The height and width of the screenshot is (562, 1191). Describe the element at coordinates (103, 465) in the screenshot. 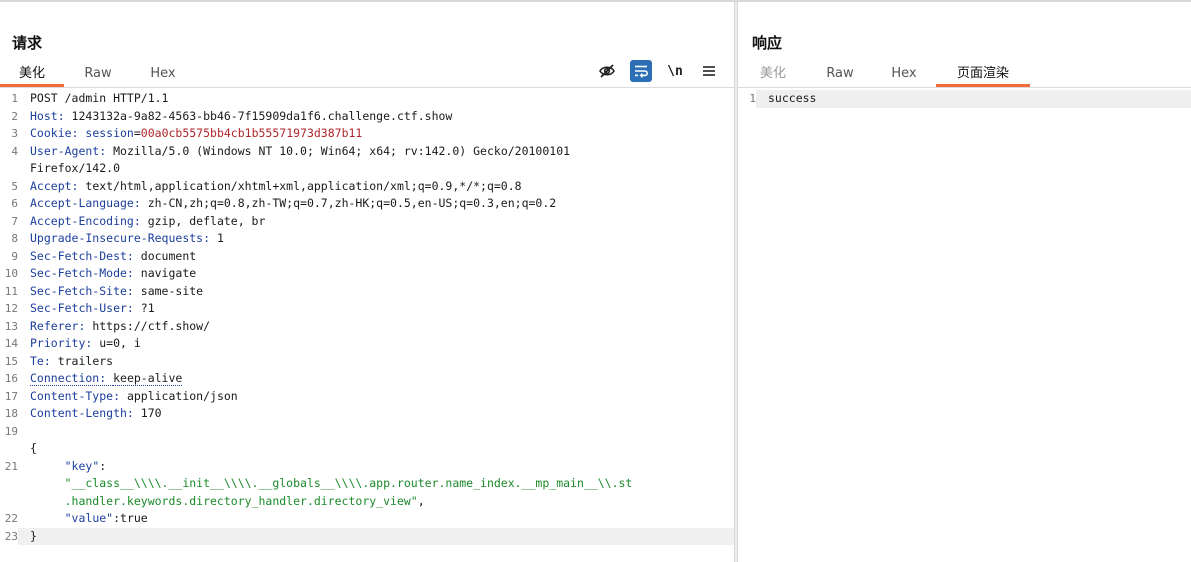

I see `code-token: :` at that location.